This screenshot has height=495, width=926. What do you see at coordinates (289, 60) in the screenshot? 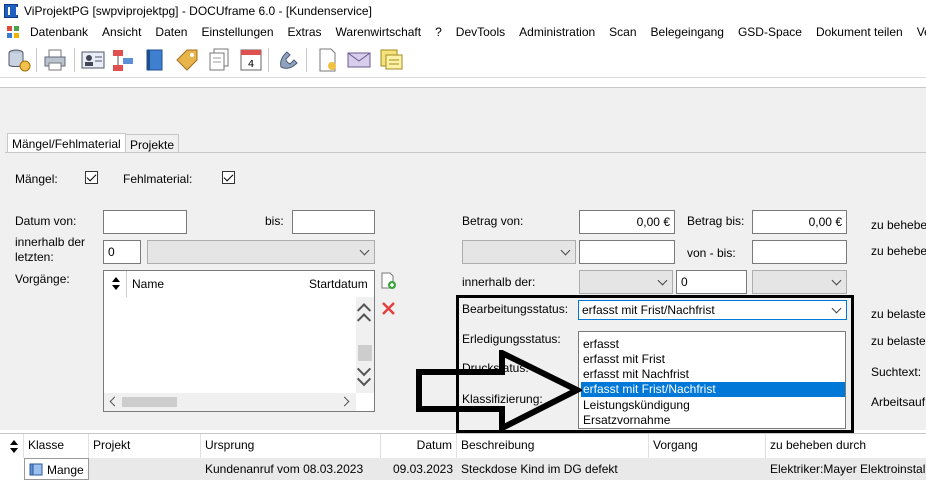
I see `phone-icon` at bounding box center [289, 60].